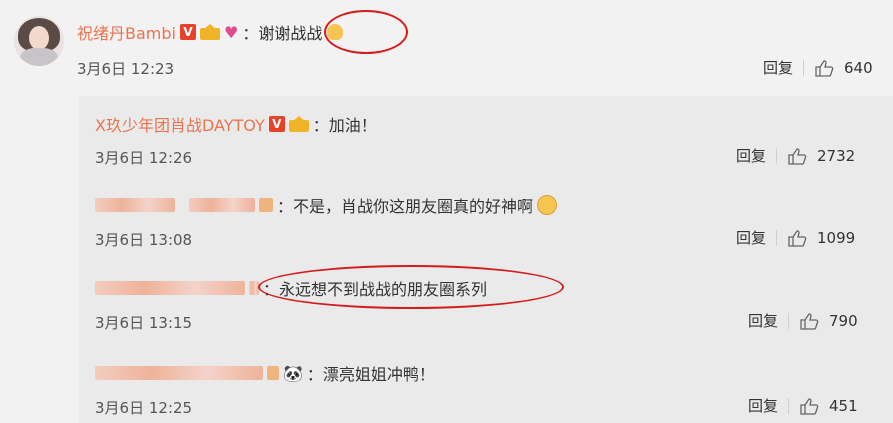 Image resolution: width=893 pixels, height=423 pixels. Describe the element at coordinates (293, 373) in the screenshot. I see `panda-emoji-icon: 🐼` at that location.